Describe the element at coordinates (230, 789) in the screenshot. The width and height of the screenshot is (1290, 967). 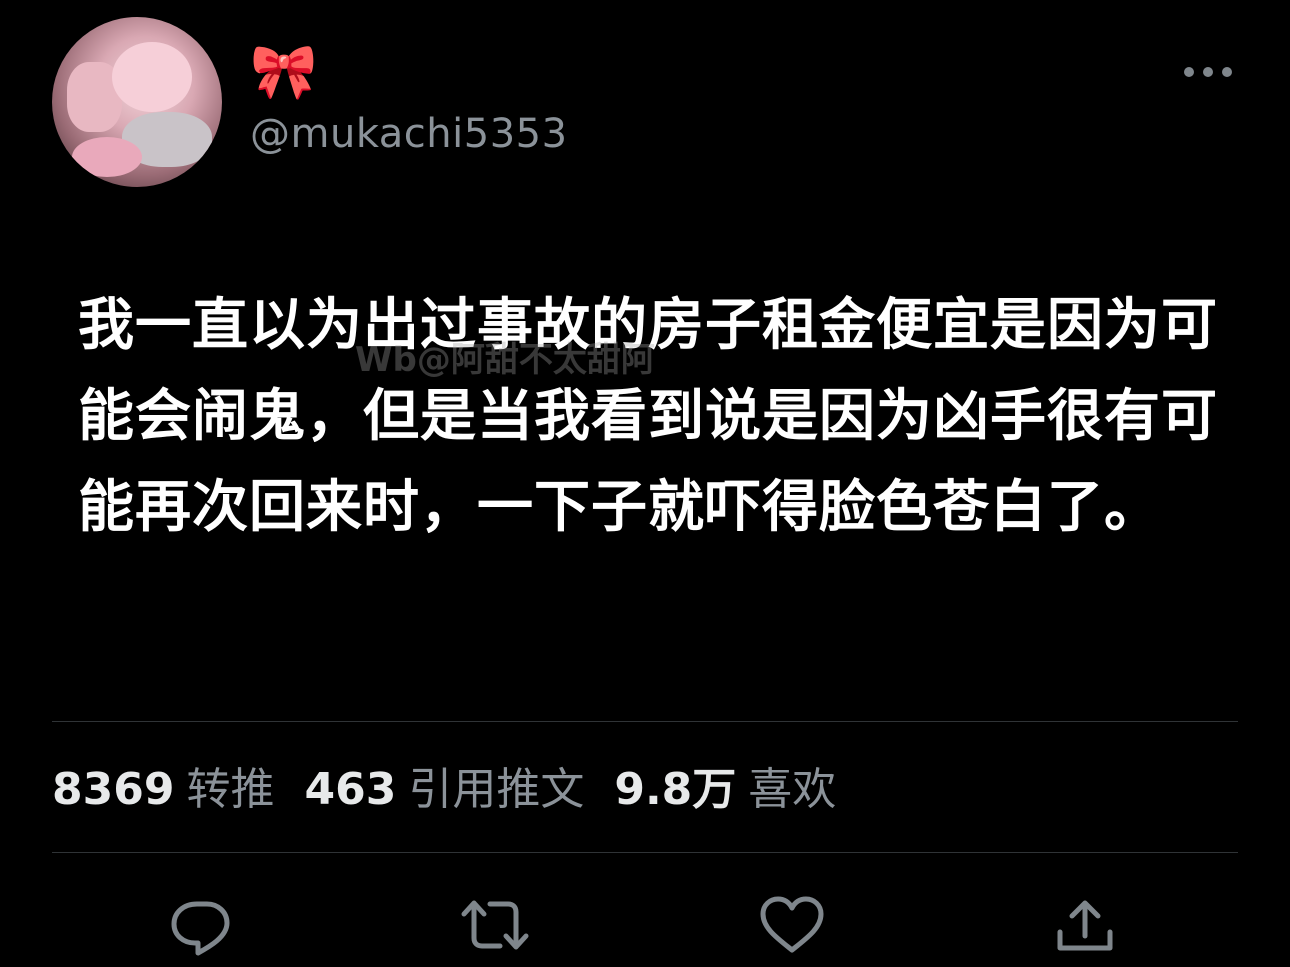
I see `retweets-label: 转推` at that location.